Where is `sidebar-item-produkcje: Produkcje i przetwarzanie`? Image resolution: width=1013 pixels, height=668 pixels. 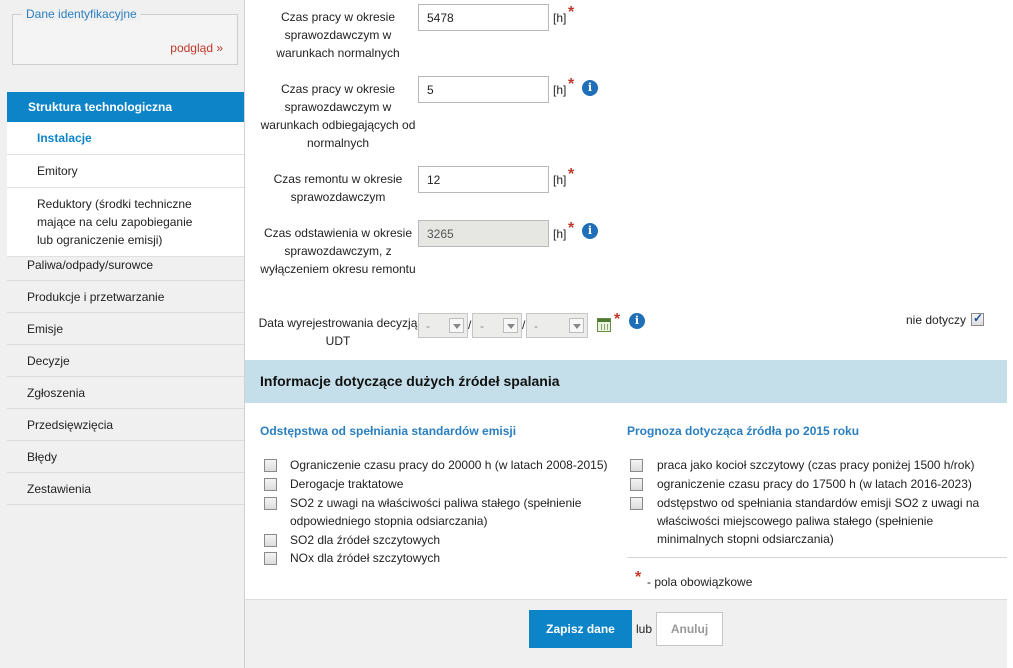 sidebar-item-produkcje: Produkcje i przetwarzanie is located at coordinates (125, 297).